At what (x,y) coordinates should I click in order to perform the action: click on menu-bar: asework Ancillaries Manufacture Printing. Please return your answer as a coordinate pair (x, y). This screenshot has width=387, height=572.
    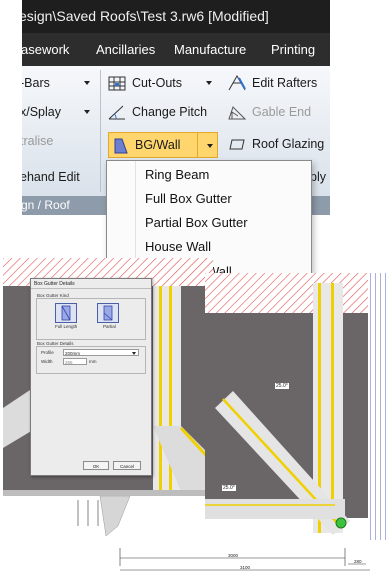
    Looking at the image, I should click on (176, 49).